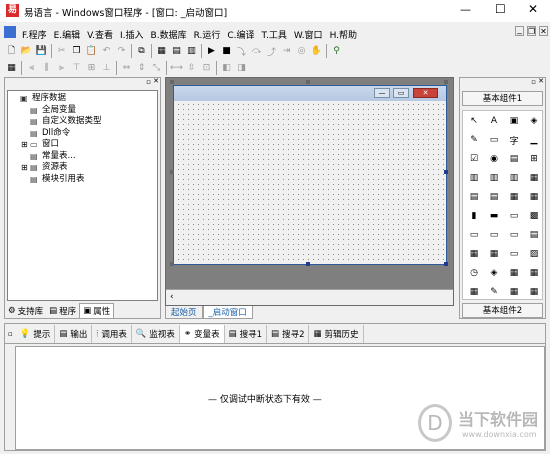  Describe the element at coordinates (161, 51) in the screenshot. I see `support-library-icon: ▦` at that location.